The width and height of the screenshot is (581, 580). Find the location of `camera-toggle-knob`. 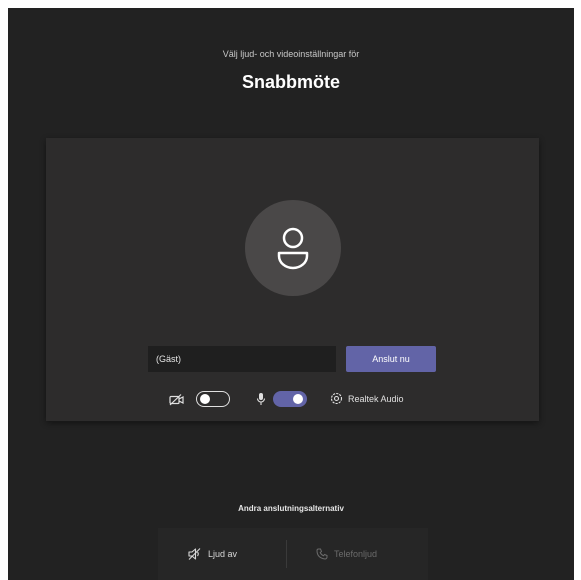

camera-toggle-knob is located at coordinates (205, 398).